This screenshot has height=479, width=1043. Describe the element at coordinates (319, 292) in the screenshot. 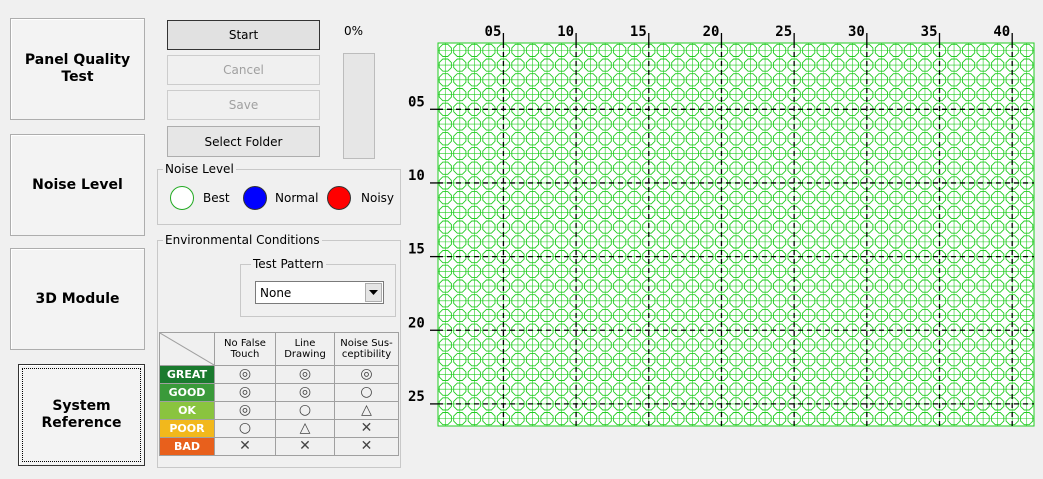

I see `test-pattern-select: None` at that location.